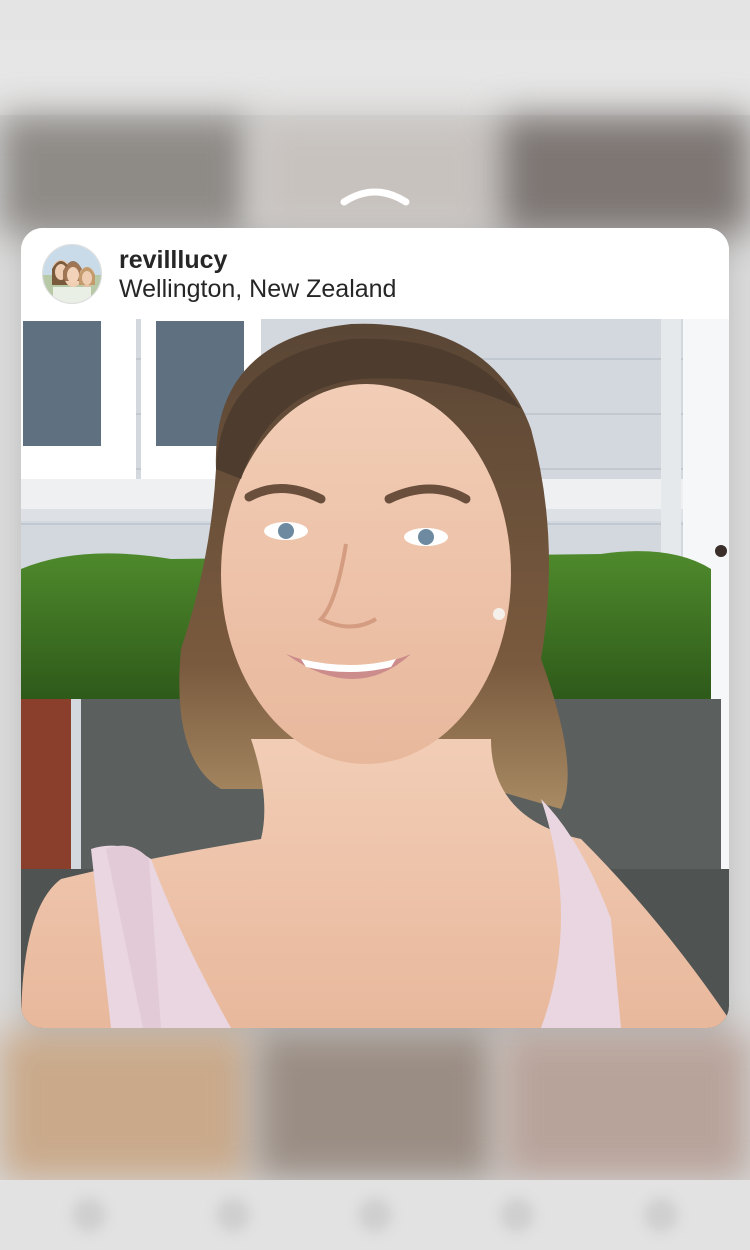 Image resolution: width=750 pixels, height=1250 pixels. Describe the element at coordinates (375, 20) in the screenshot. I see `status-bar` at that location.